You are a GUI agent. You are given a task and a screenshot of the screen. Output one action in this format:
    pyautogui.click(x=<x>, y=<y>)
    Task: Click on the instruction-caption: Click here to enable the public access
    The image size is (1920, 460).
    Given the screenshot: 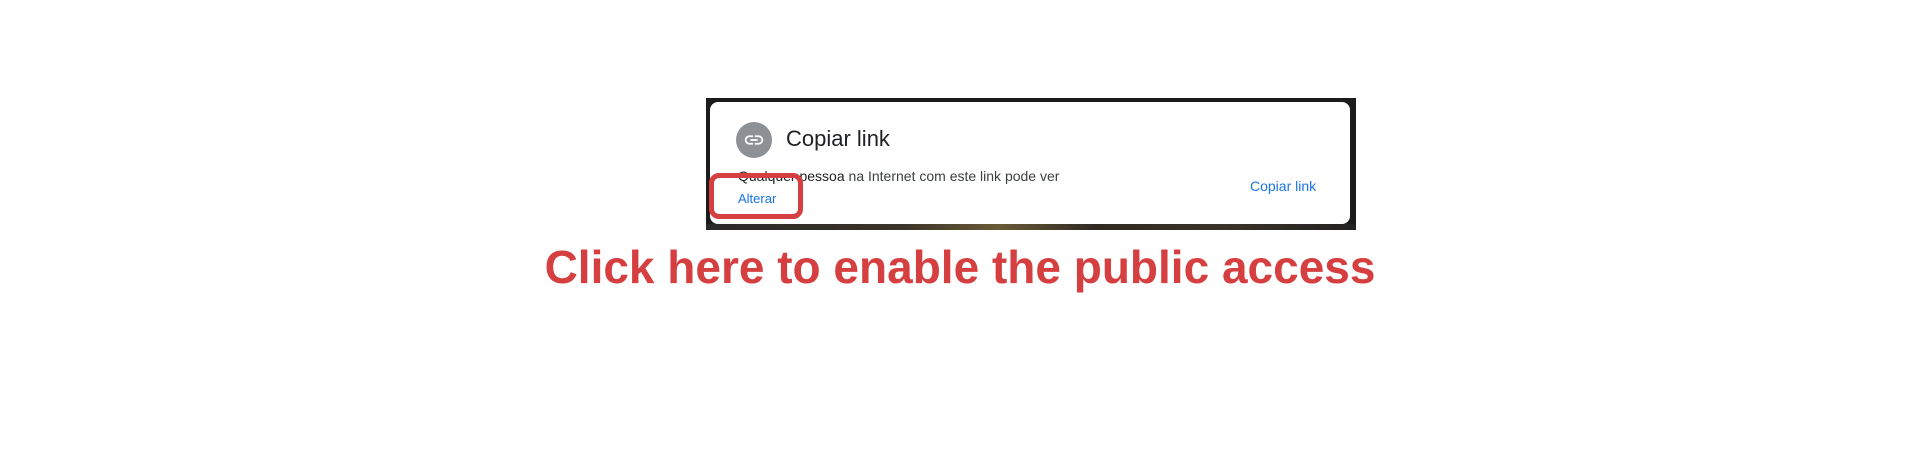 What is the action you would take?
    pyautogui.click(x=960, y=267)
    